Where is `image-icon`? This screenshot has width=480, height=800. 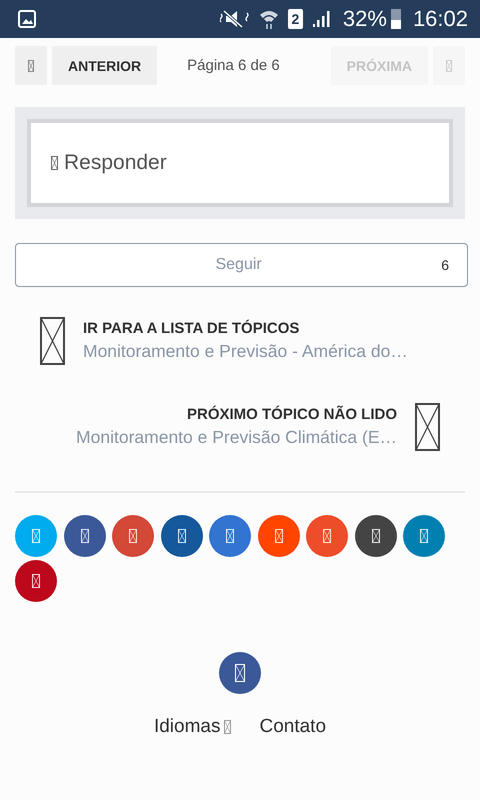 image-icon is located at coordinates (27, 19).